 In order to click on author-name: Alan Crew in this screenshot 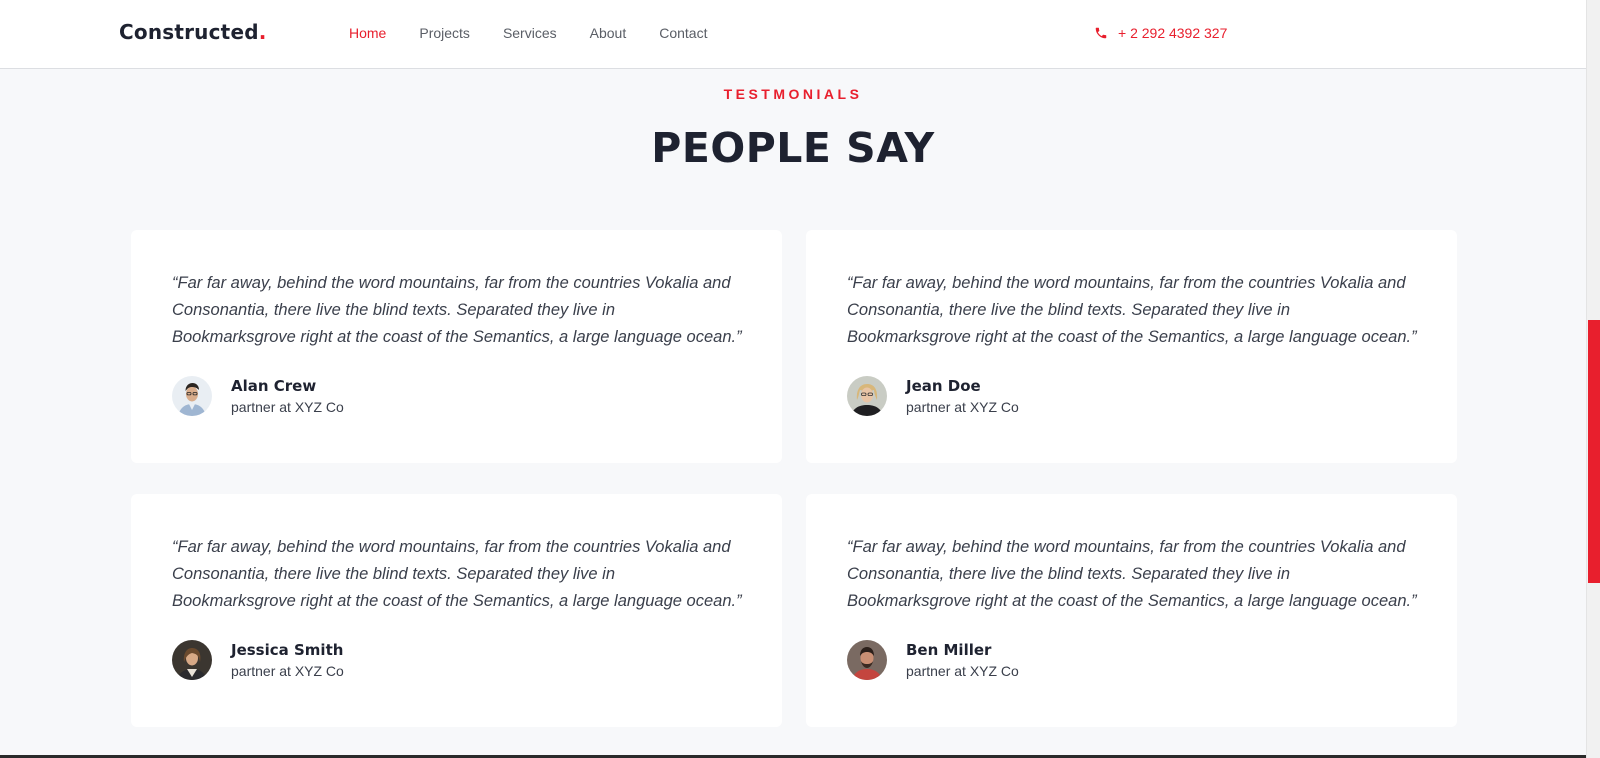, I will do `click(274, 386)`.